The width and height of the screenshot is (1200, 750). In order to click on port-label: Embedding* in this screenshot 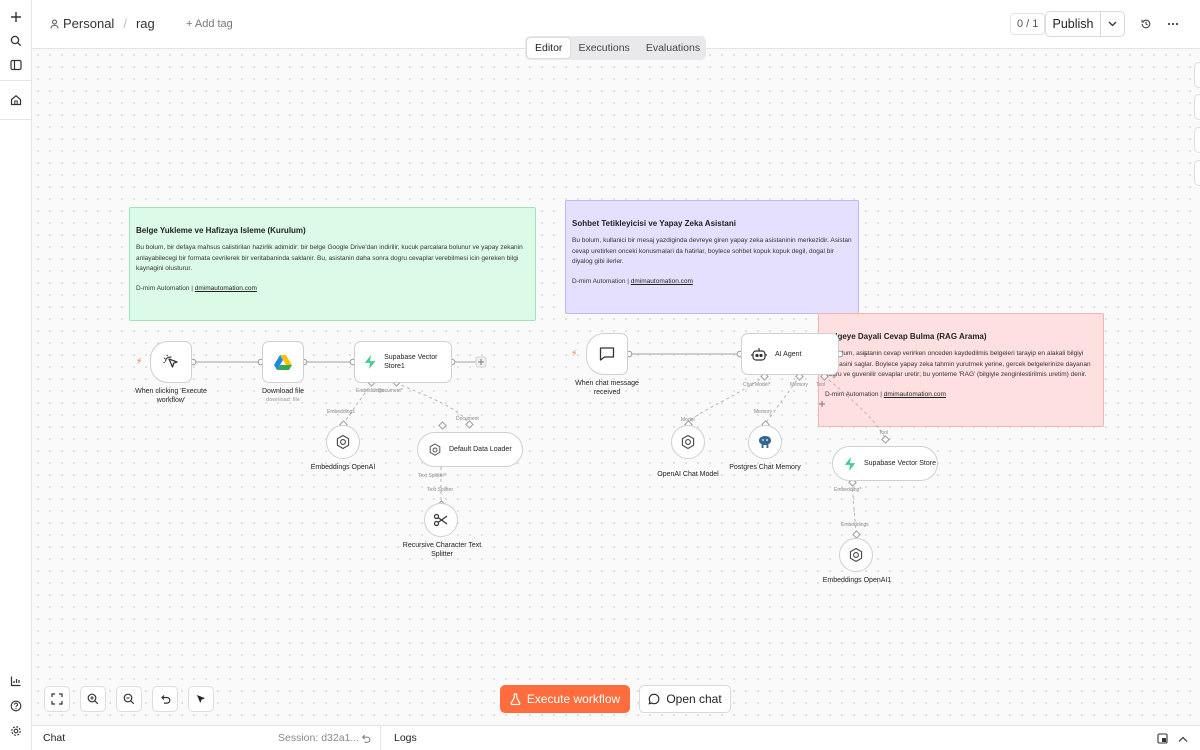, I will do `click(848, 490)`.